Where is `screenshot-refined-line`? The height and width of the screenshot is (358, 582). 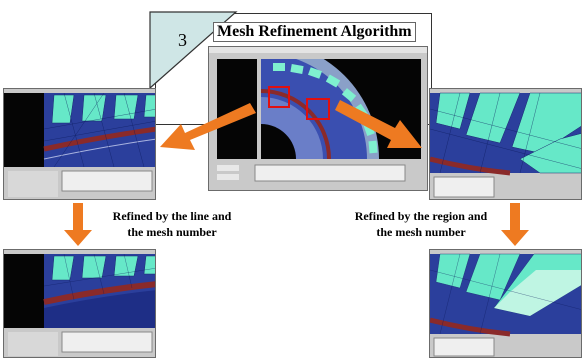
screenshot-refined-line is located at coordinates (79, 303).